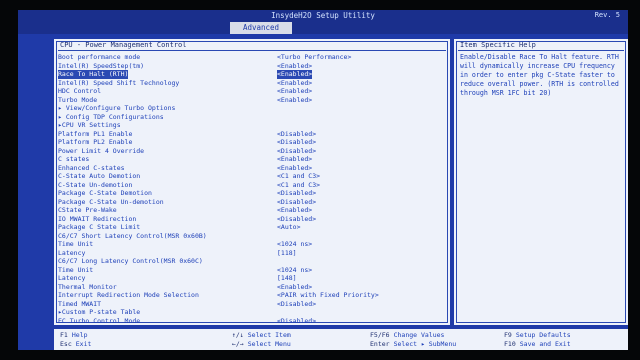 The width and height of the screenshot is (640, 360). What do you see at coordinates (80, 91) in the screenshot?
I see `setting-label: HDC Control` at bounding box center [80, 91].